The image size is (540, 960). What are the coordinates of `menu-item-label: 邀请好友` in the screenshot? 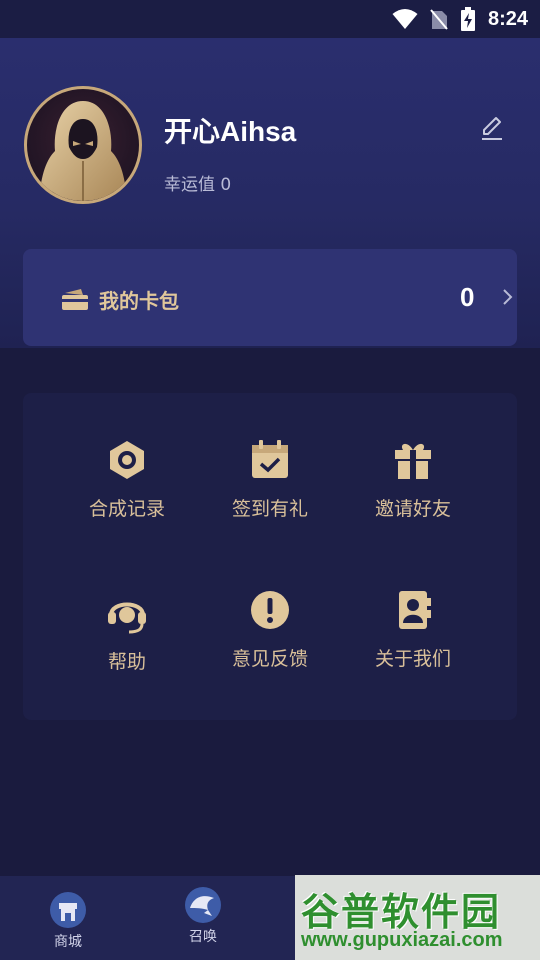 It's located at (412, 509).